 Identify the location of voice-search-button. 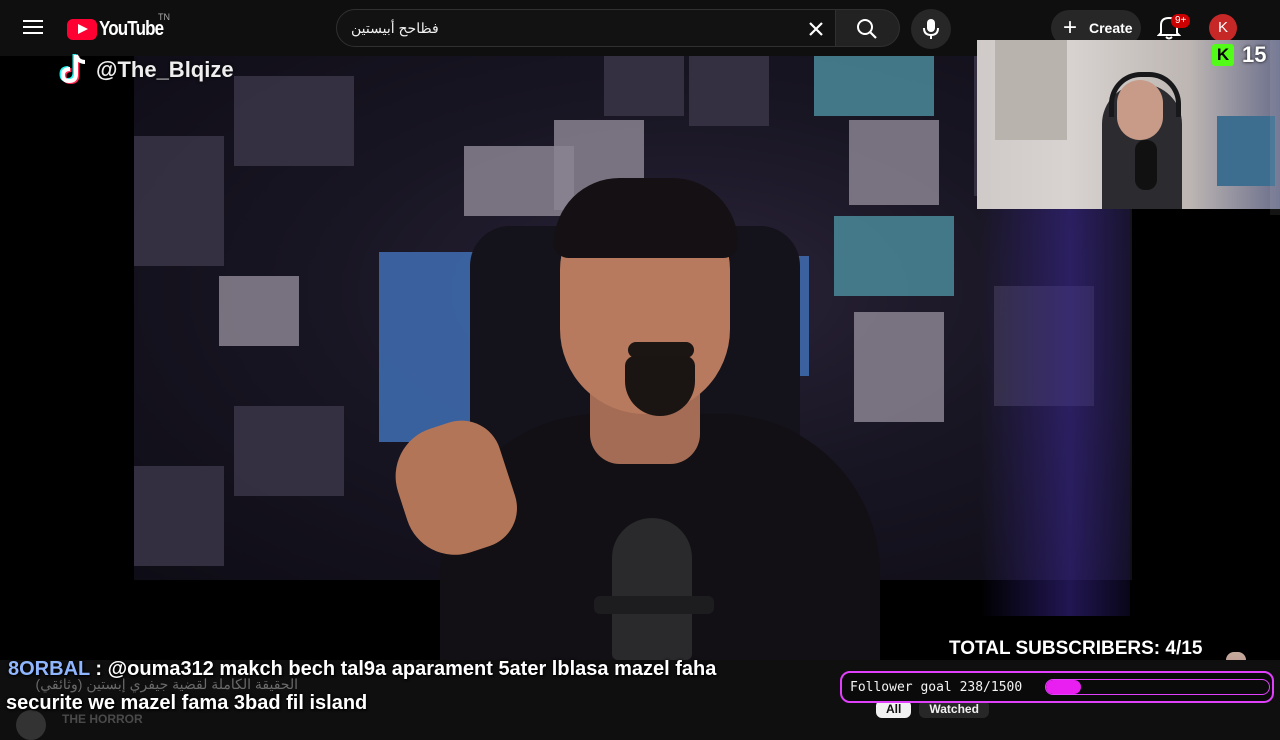
(931, 29).